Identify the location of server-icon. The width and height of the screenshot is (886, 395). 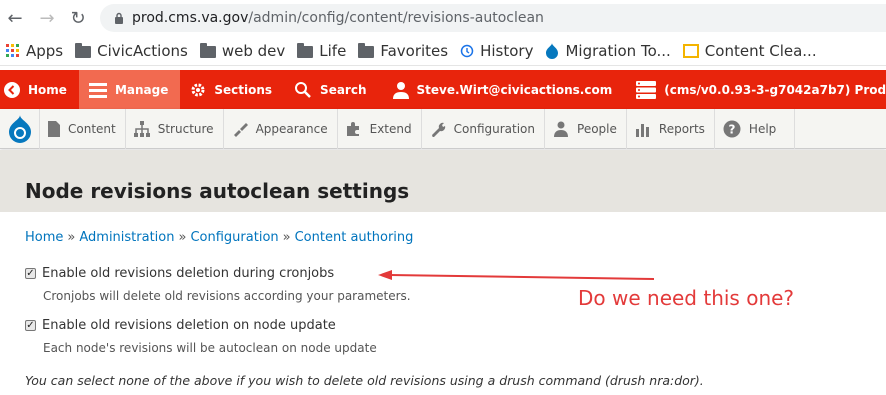
(646, 89).